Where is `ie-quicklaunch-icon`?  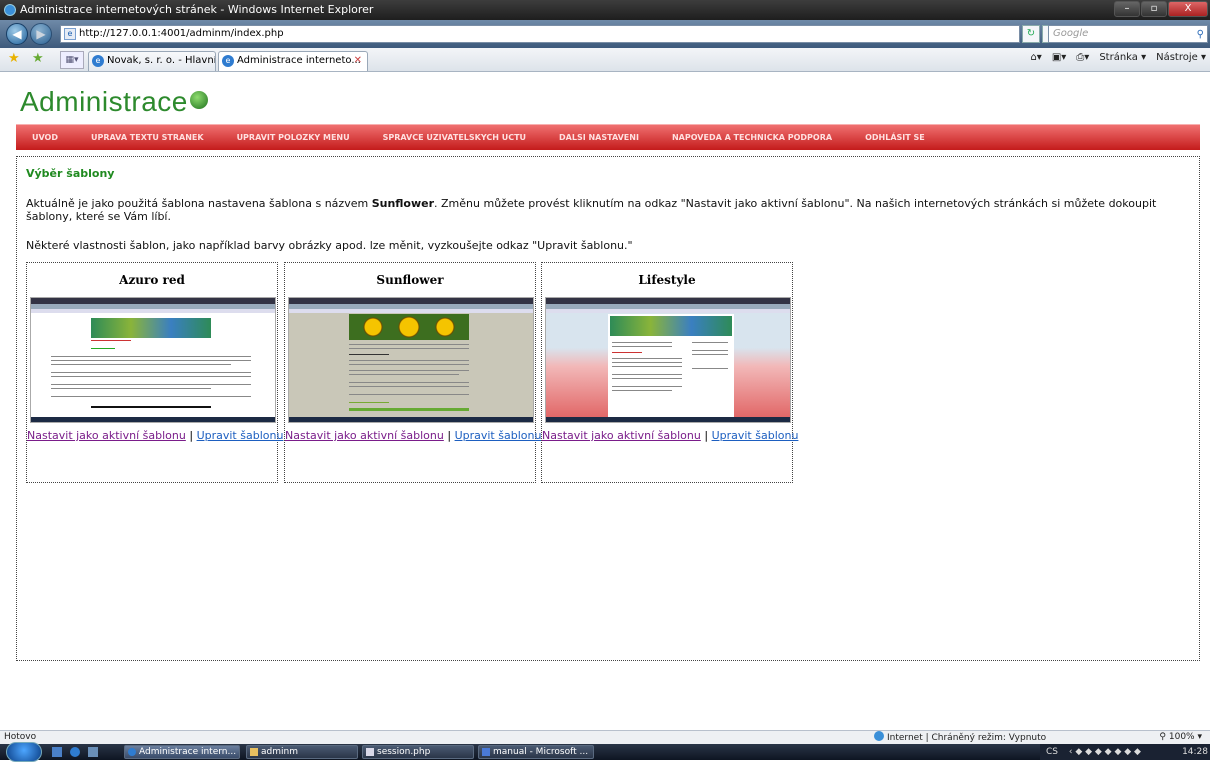
ie-quicklaunch-icon is located at coordinates (75, 752).